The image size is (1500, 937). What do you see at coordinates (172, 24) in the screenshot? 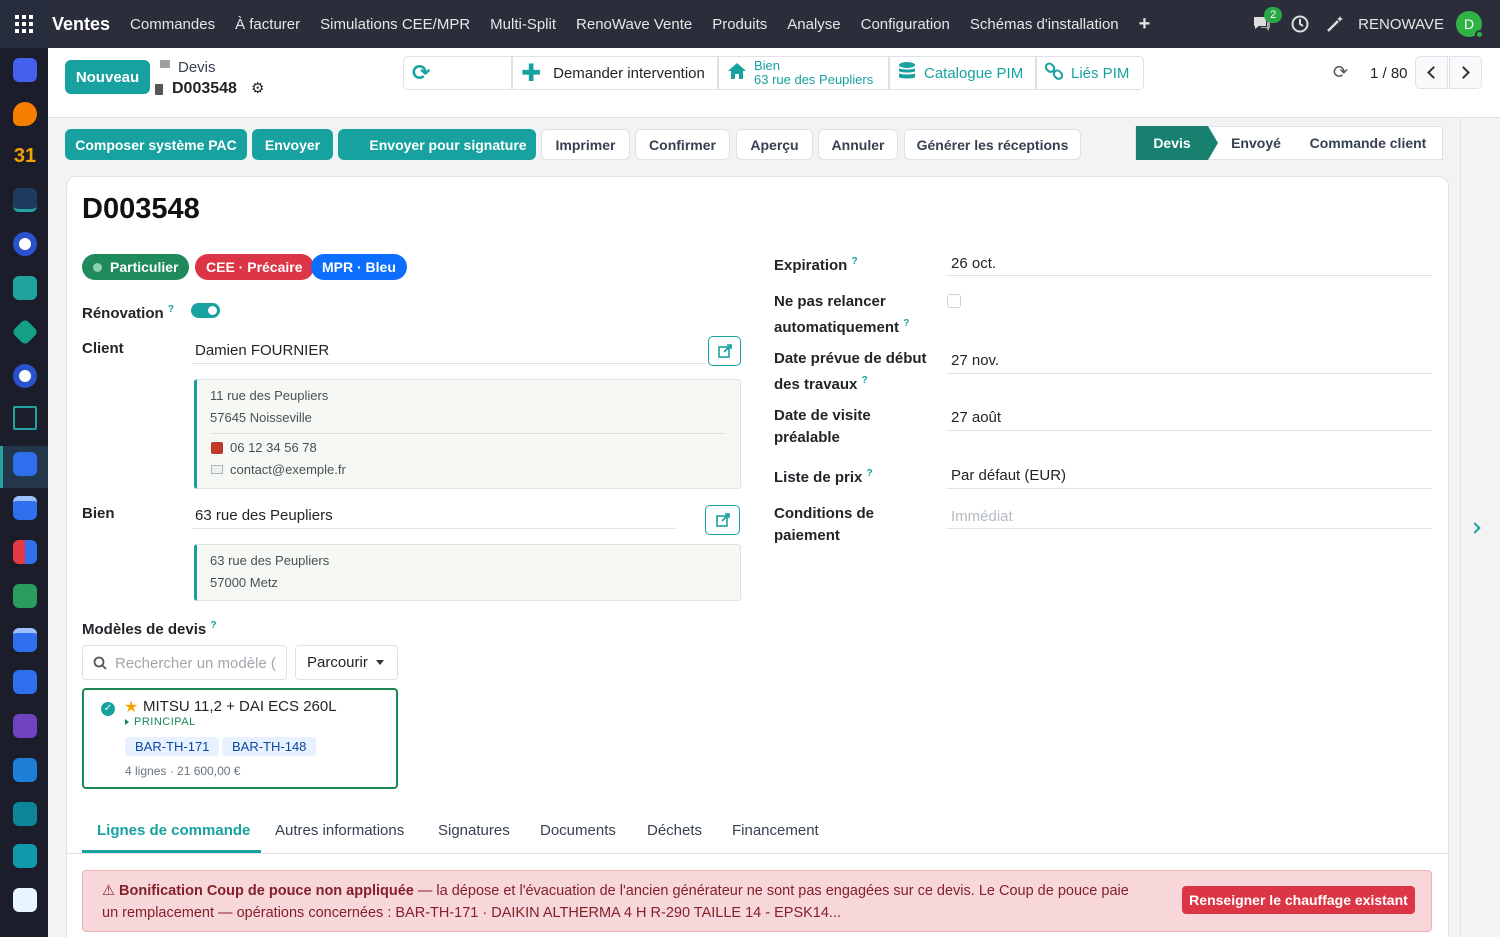
I see `menu-commandes: Commandes` at bounding box center [172, 24].